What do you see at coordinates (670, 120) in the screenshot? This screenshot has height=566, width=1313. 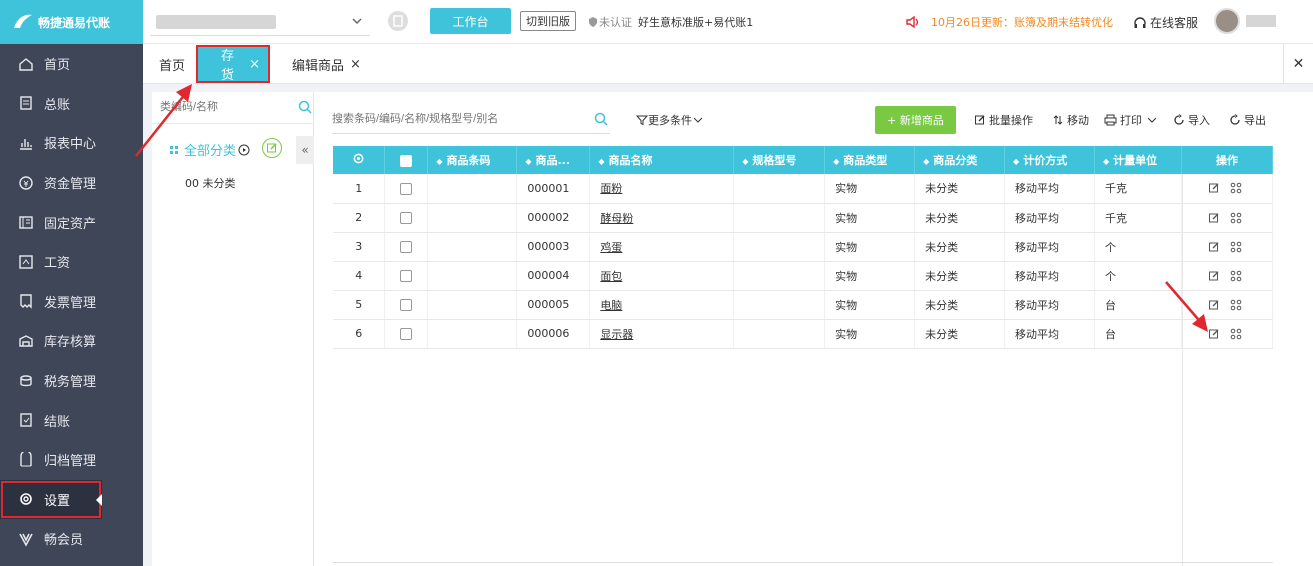 I see `more-conditions-button: 更多条件` at bounding box center [670, 120].